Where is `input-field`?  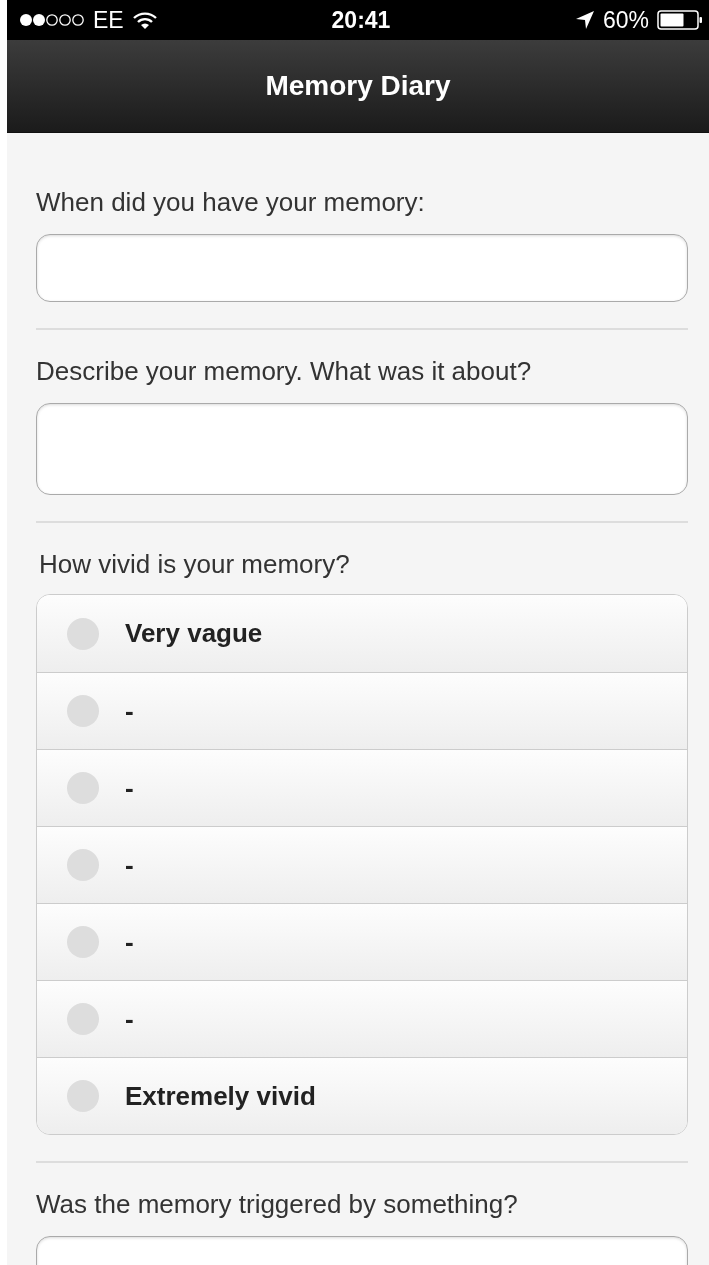 input-field is located at coordinates (362, 268).